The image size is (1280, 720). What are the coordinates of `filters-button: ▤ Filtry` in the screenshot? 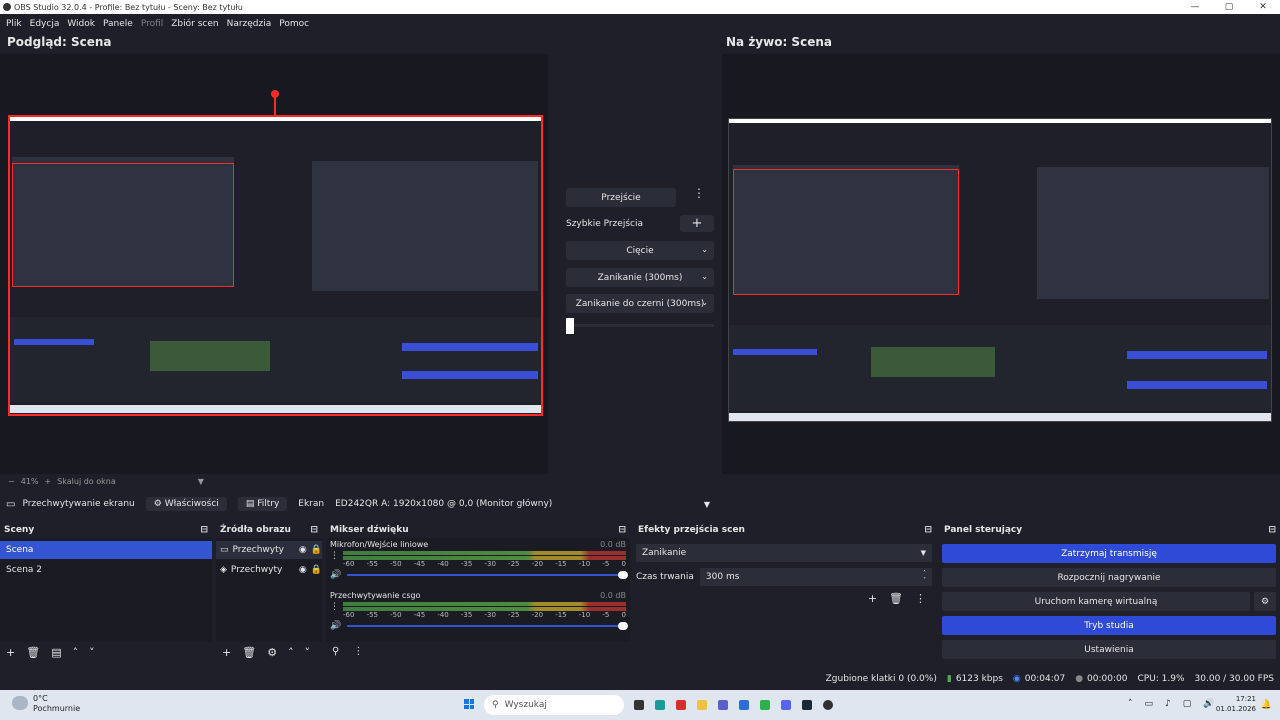 It's located at (262, 504).